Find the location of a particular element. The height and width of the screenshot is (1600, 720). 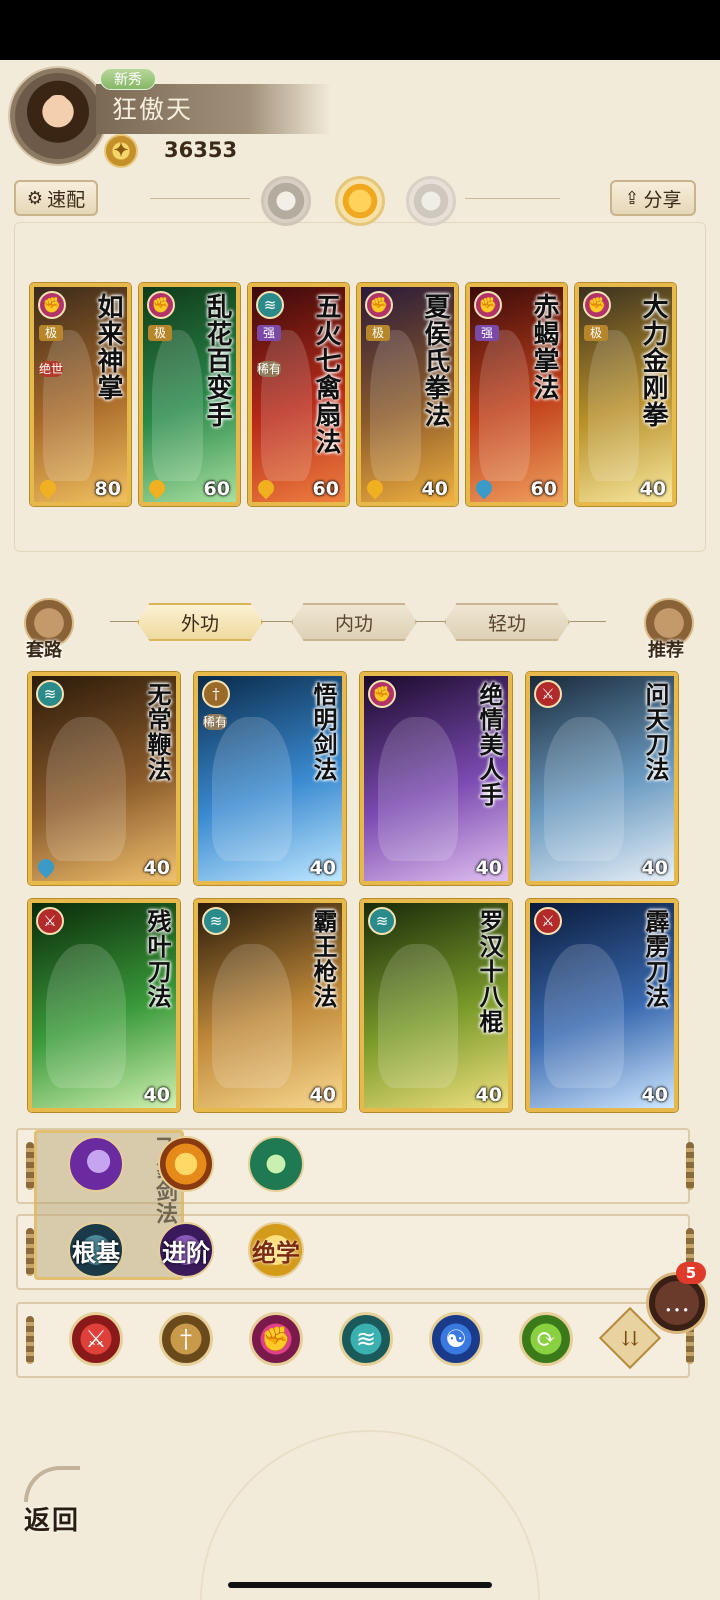

staff-type-icon: ⟳ is located at coordinates (546, 1339).